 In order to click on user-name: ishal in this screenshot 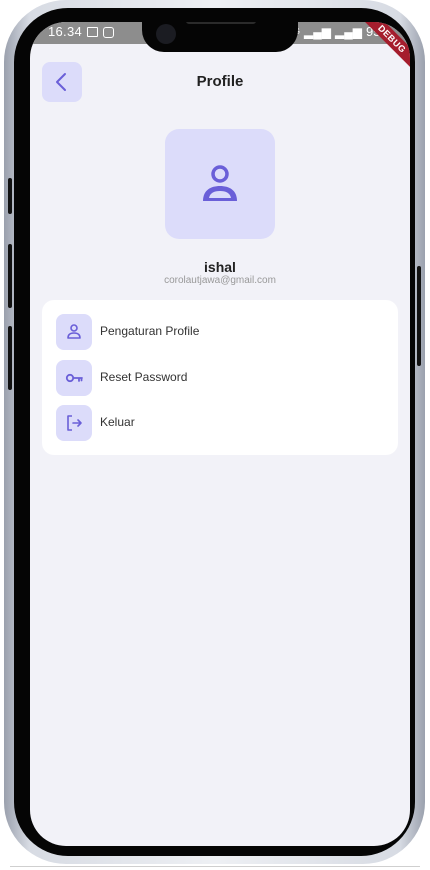, I will do `click(220, 267)`.